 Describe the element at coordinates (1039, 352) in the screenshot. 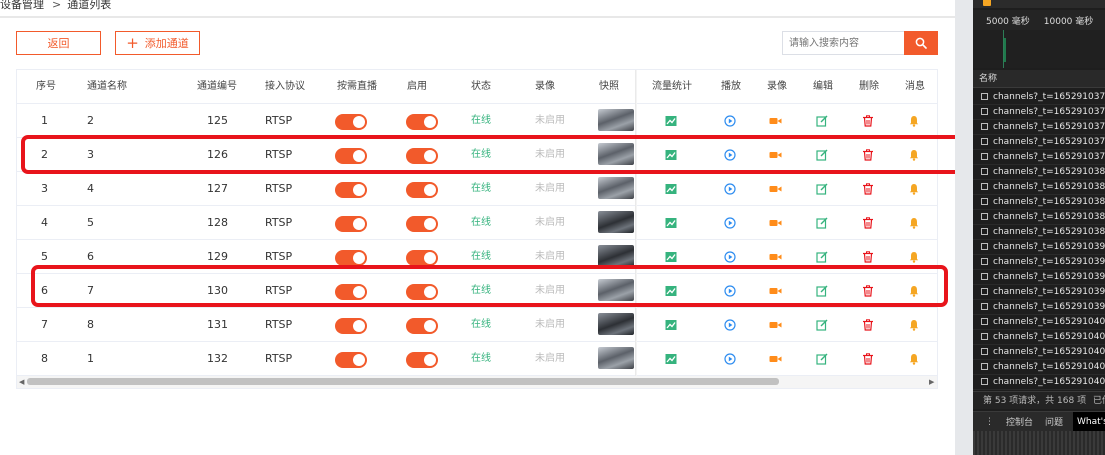

I see `request-item: channels?_t=1652910404&de` at that location.